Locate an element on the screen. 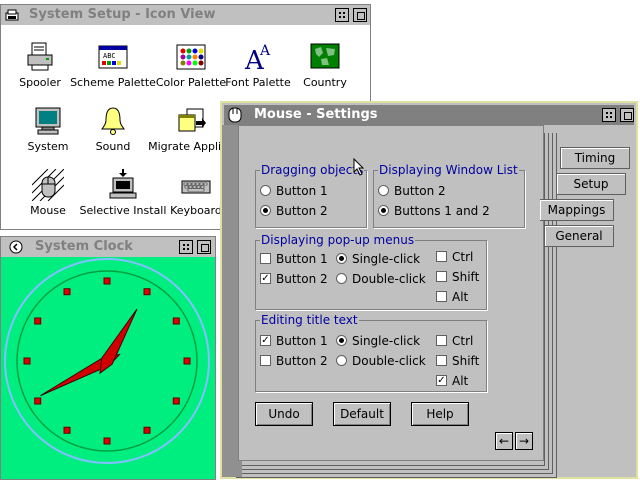 This screenshot has height=480, width=640. system-setup-titlebar: System Setup - Icon View is located at coordinates (185, 15).